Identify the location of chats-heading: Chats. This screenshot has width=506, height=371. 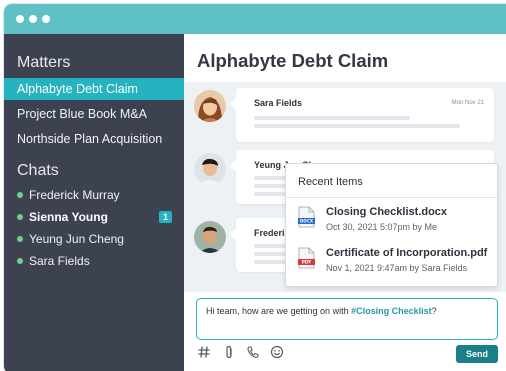
(38, 170).